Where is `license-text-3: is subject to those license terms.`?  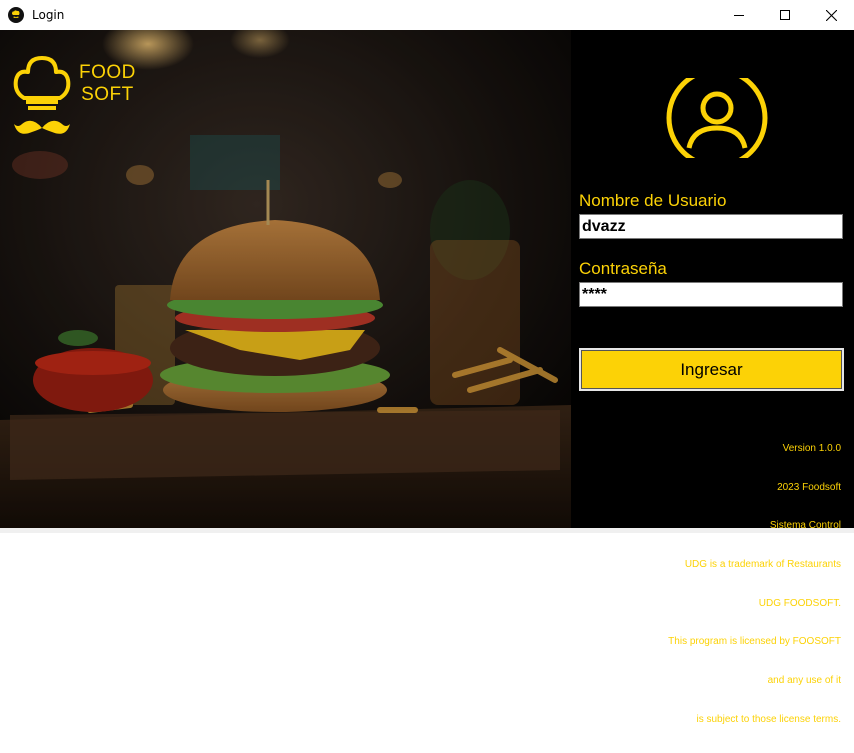
license-text-3: is subject to those license terms. is located at coordinates (768, 719).